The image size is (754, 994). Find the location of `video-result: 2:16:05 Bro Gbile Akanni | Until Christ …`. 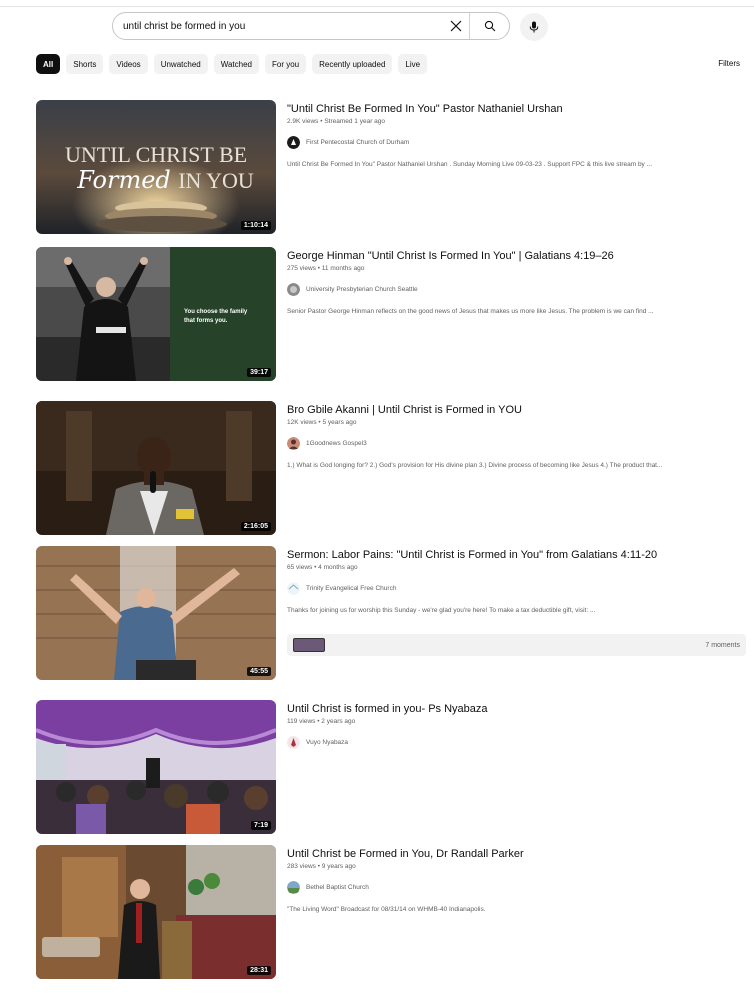

video-result: 2:16:05 Bro Gbile Akanni | Until Christ … is located at coordinates (391, 468).